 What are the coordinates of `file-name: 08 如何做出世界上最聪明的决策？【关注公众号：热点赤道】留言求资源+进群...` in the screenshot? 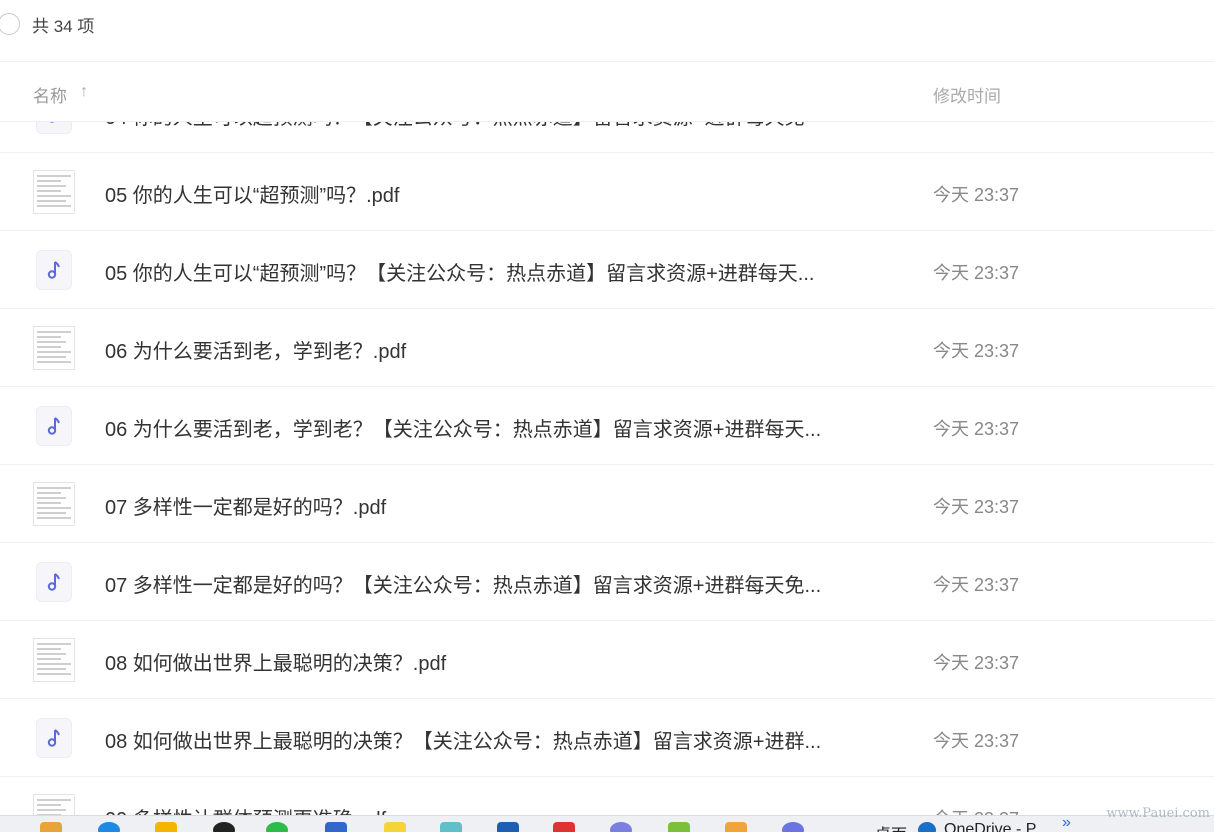 It's located at (485, 739).